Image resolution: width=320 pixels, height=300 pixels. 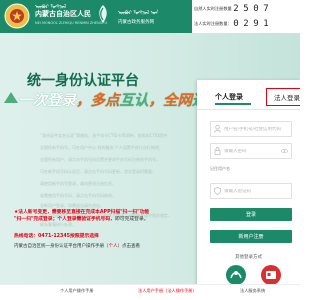 I want to click on other-login-label: 其他登录方式, so click(x=248, y=257).